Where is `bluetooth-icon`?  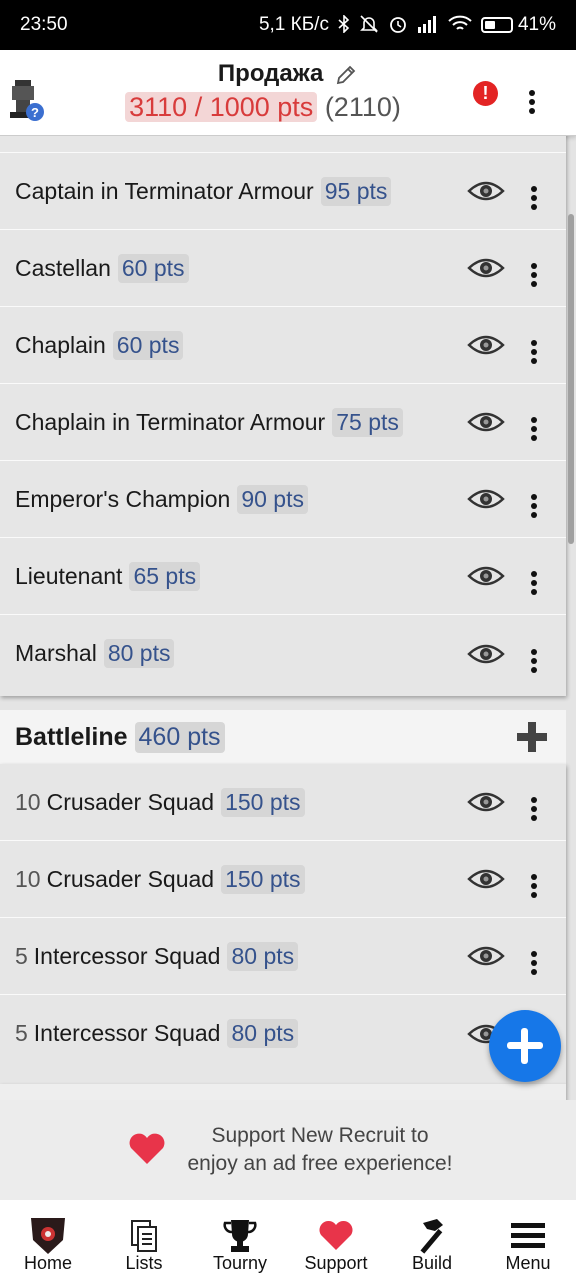
bluetooth-icon is located at coordinates (344, 24).